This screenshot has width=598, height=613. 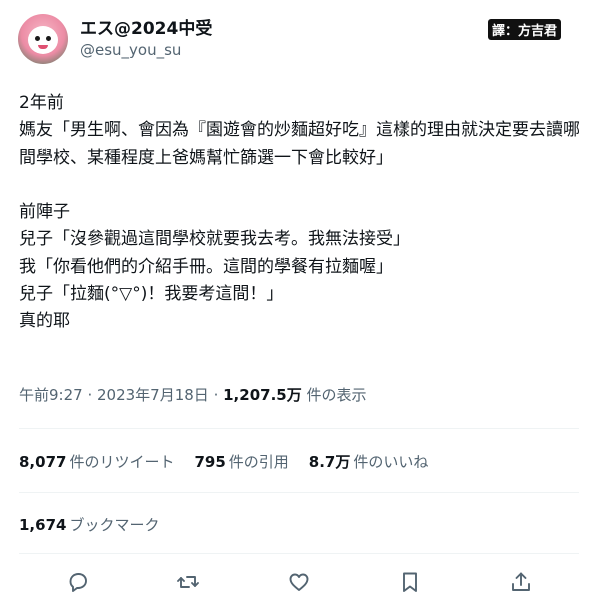 I want to click on likes-label: 件のいいね, so click(x=391, y=462).